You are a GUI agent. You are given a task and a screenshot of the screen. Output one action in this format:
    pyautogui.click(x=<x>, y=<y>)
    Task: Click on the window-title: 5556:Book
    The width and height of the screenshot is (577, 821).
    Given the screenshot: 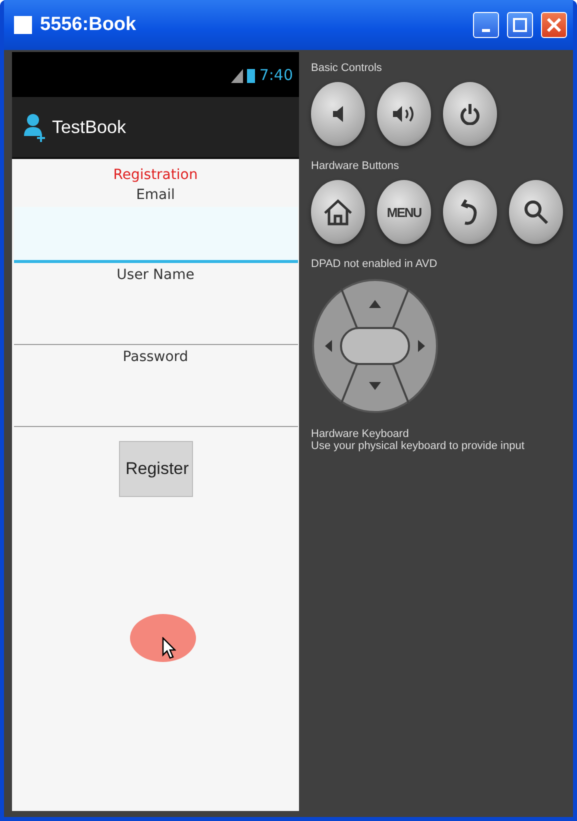 What is the action you would take?
    pyautogui.click(x=89, y=25)
    